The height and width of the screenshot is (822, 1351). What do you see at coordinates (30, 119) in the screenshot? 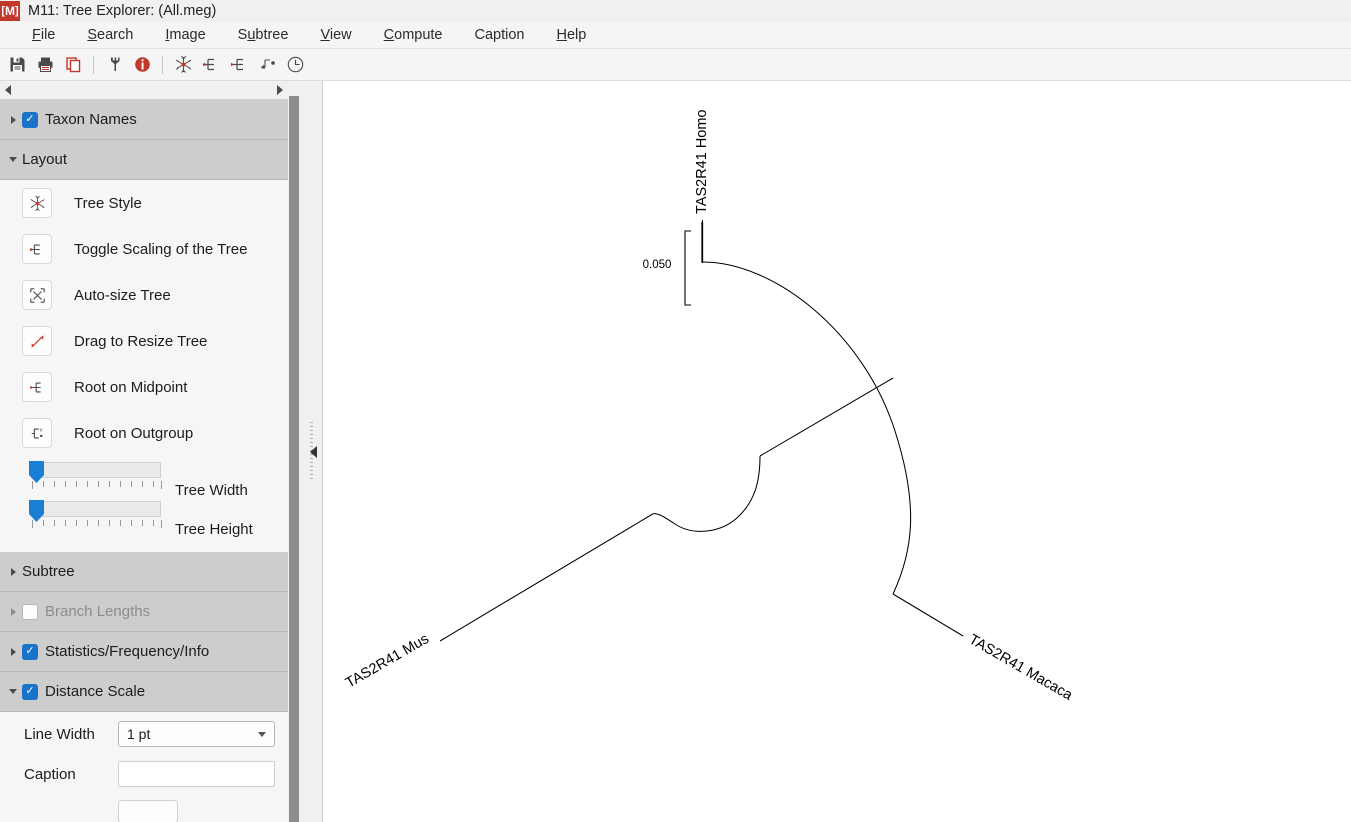
I see `taxon-names-checkbox: ✓` at bounding box center [30, 119].